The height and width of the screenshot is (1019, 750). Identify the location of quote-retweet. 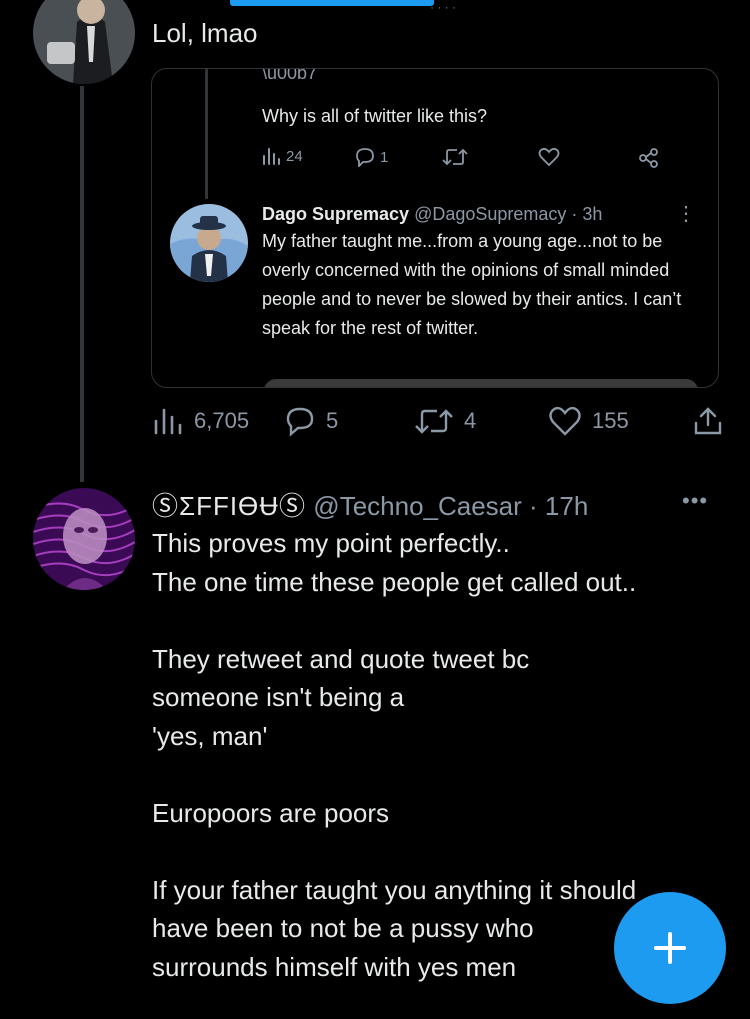
(455, 157).